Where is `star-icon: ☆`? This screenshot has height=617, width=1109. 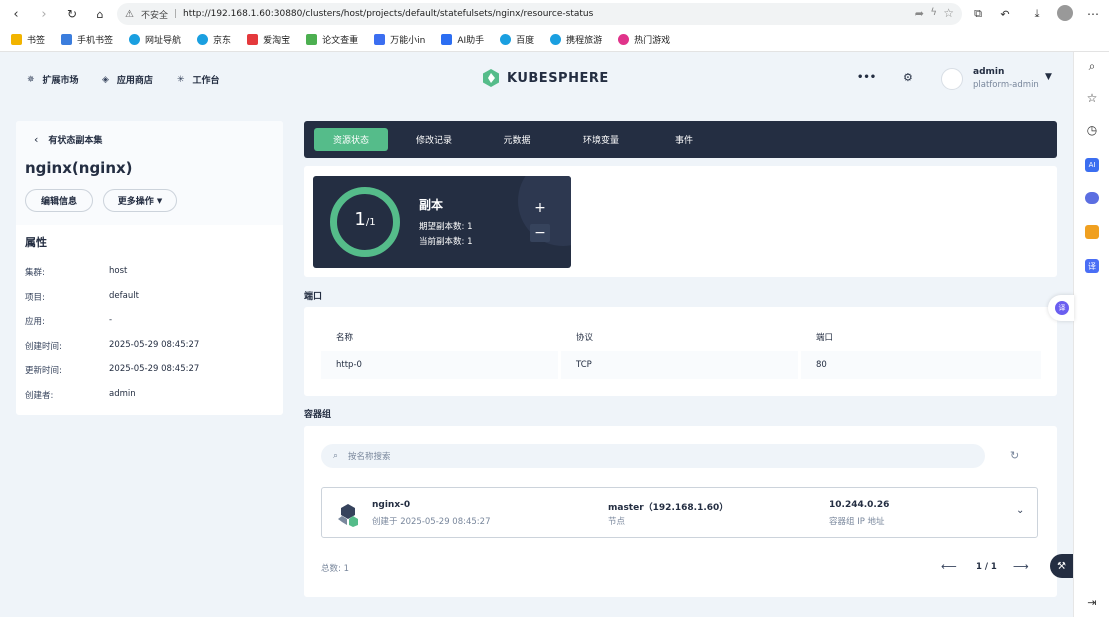
star-icon: ☆ is located at coordinates (948, 13).